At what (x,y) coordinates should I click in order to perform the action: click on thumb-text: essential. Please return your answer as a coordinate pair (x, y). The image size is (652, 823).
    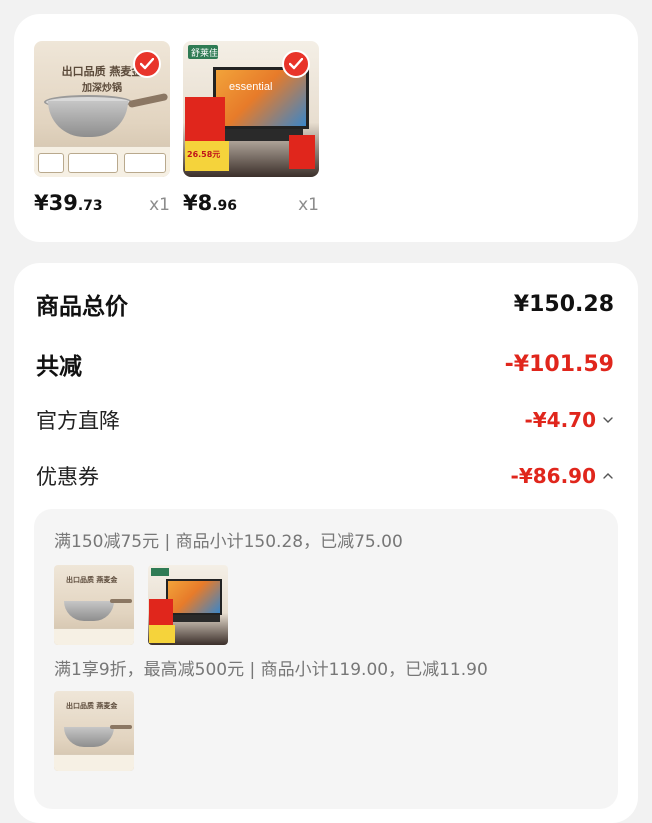
    Looking at the image, I should click on (251, 87).